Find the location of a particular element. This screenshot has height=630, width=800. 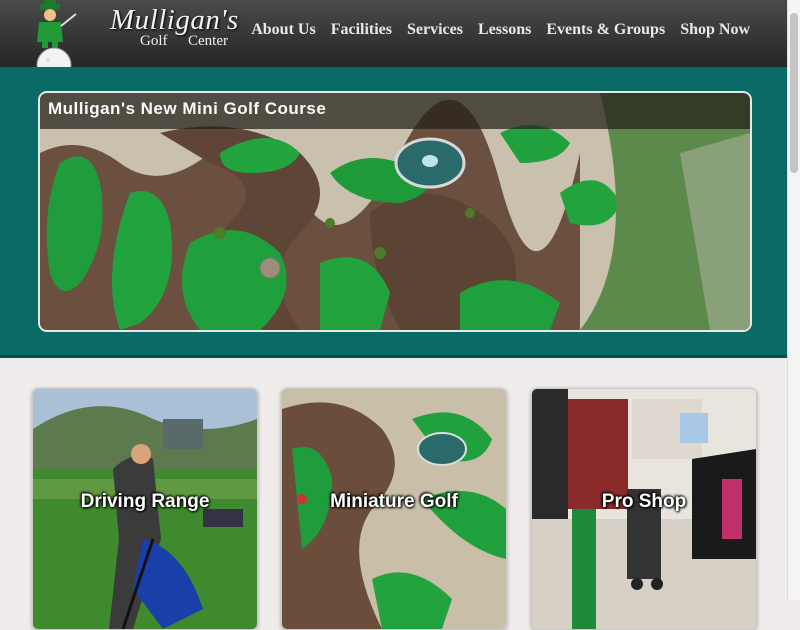

logo-word-golf: Golf is located at coordinates (154, 41).